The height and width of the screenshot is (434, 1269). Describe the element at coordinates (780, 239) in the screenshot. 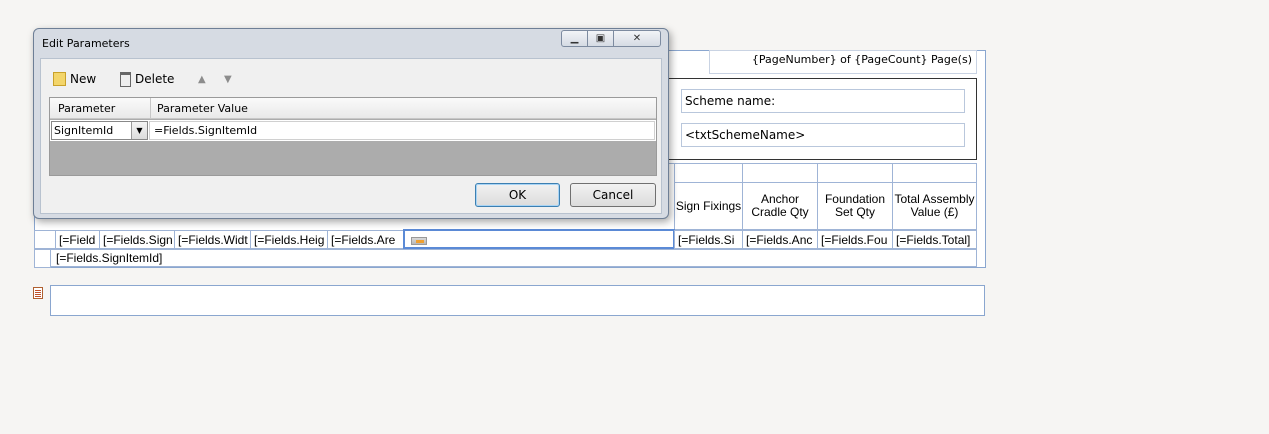

I see `table-cell: [=Fields.Anc` at that location.